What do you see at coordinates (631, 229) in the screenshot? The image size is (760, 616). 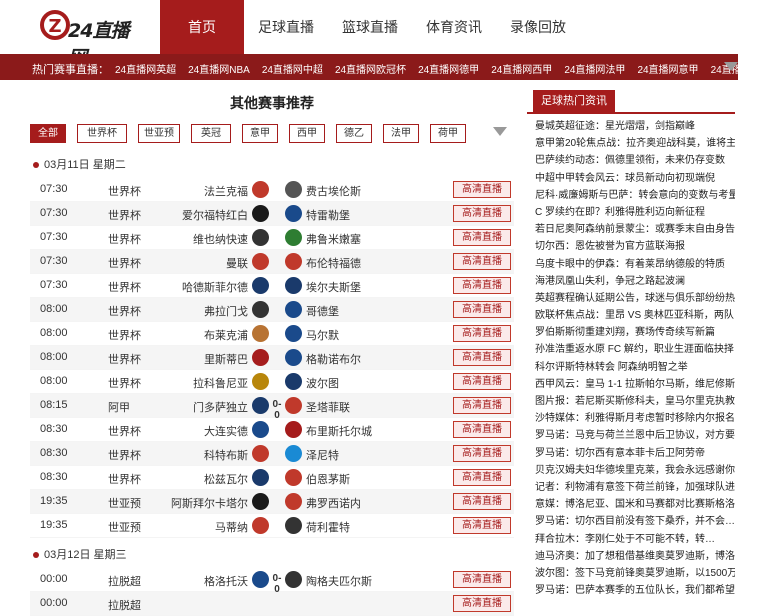 I see `news-item: 若日尼奥阿森纳前景蒙尘：或赛季末自由身告别` at bounding box center [631, 229].